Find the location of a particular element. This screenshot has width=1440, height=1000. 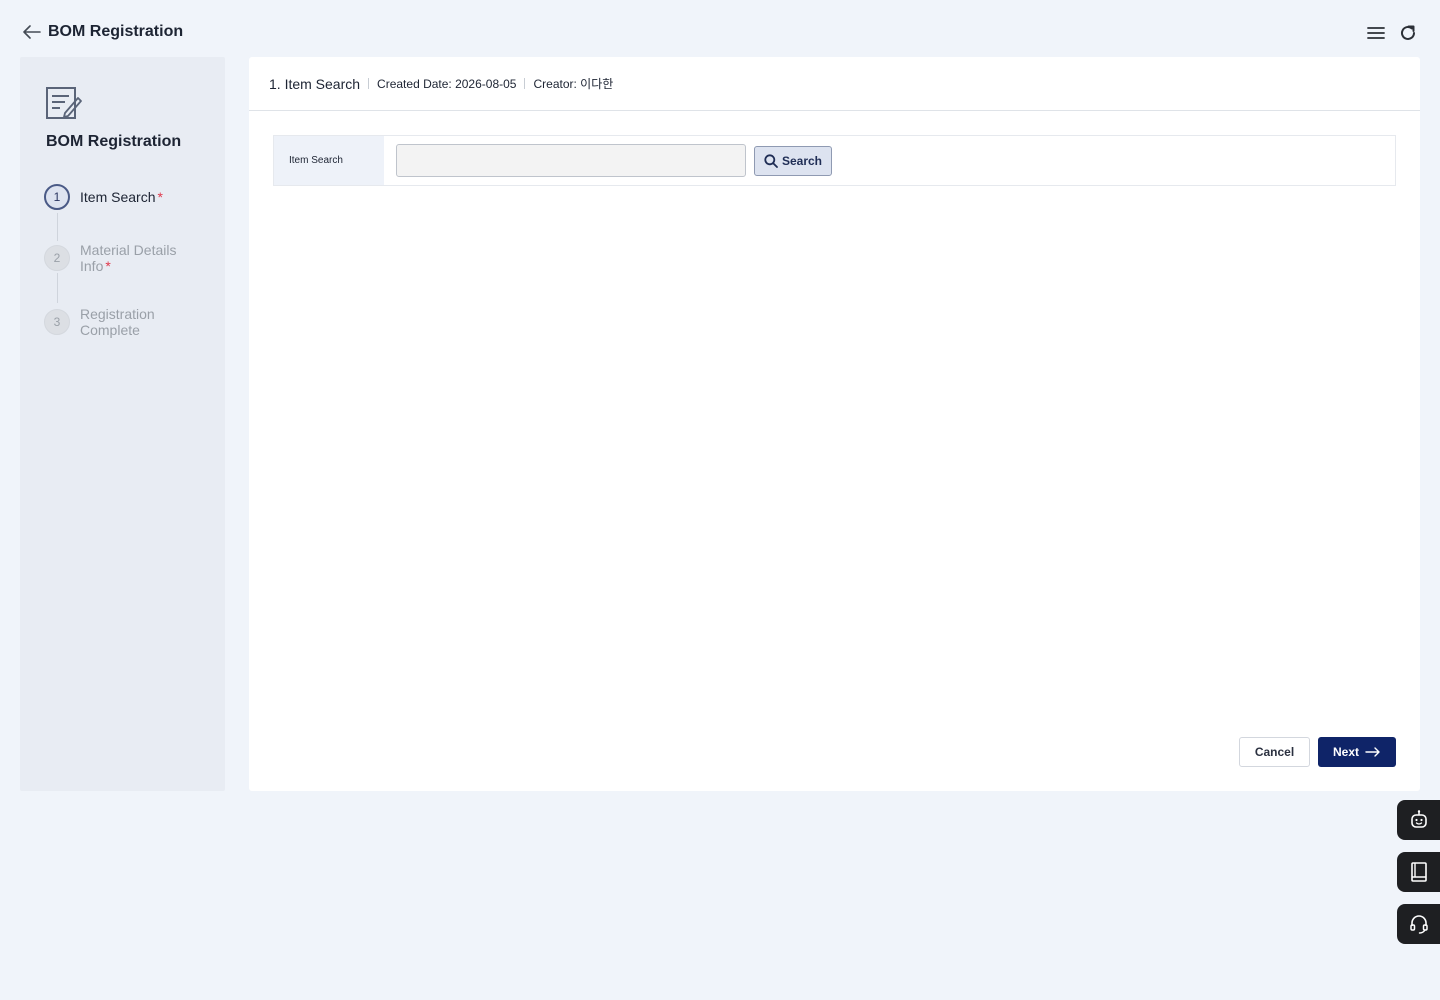

step-label-text: Registration Complete is located at coordinates (117, 322).